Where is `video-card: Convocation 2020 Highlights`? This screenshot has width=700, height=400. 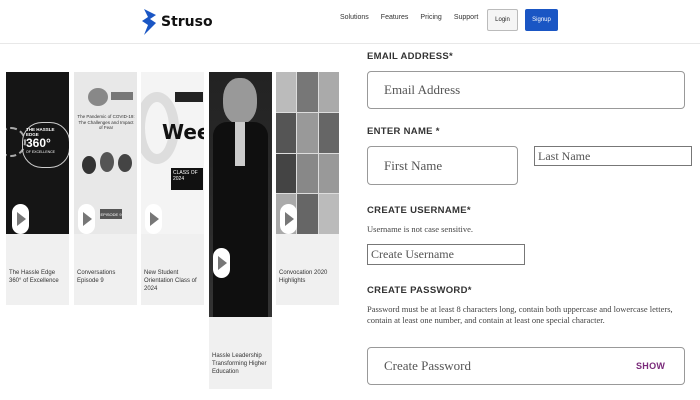 video-card: Convocation 2020 Highlights is located at coordinates (307, 188).